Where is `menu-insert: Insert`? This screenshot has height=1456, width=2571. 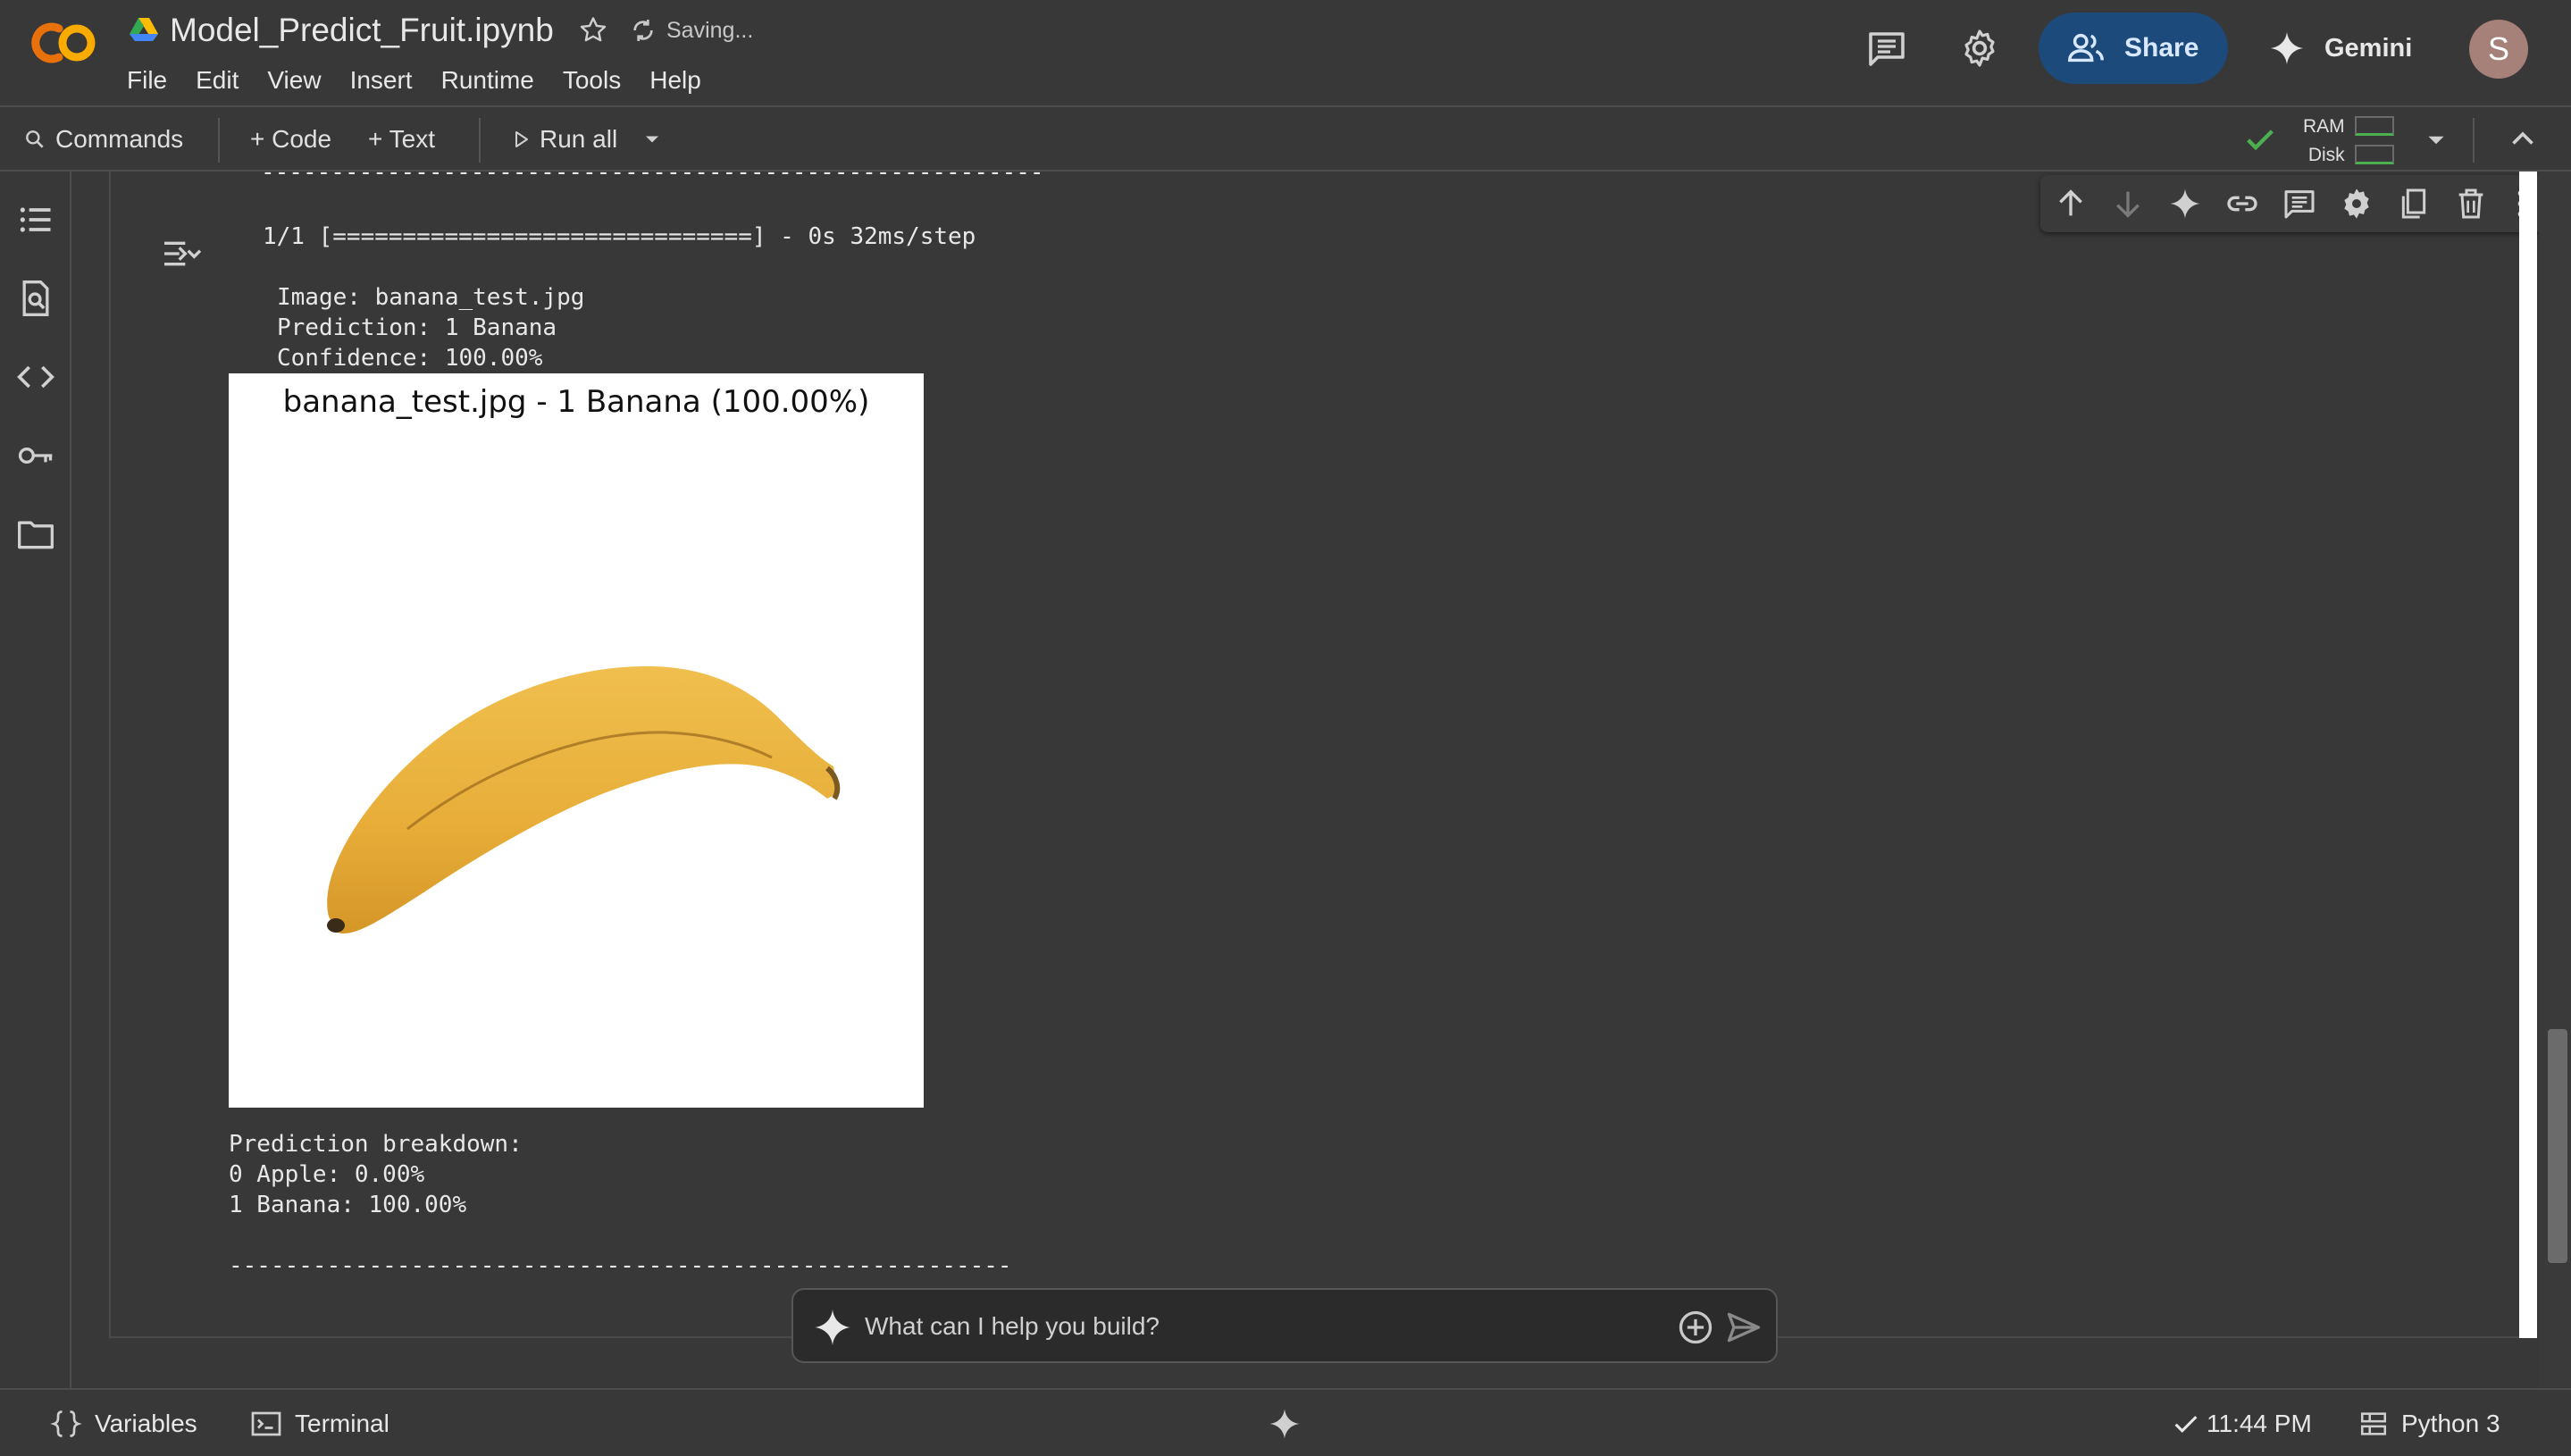 menu-insert: Insert is located at coordinates (388, 80).